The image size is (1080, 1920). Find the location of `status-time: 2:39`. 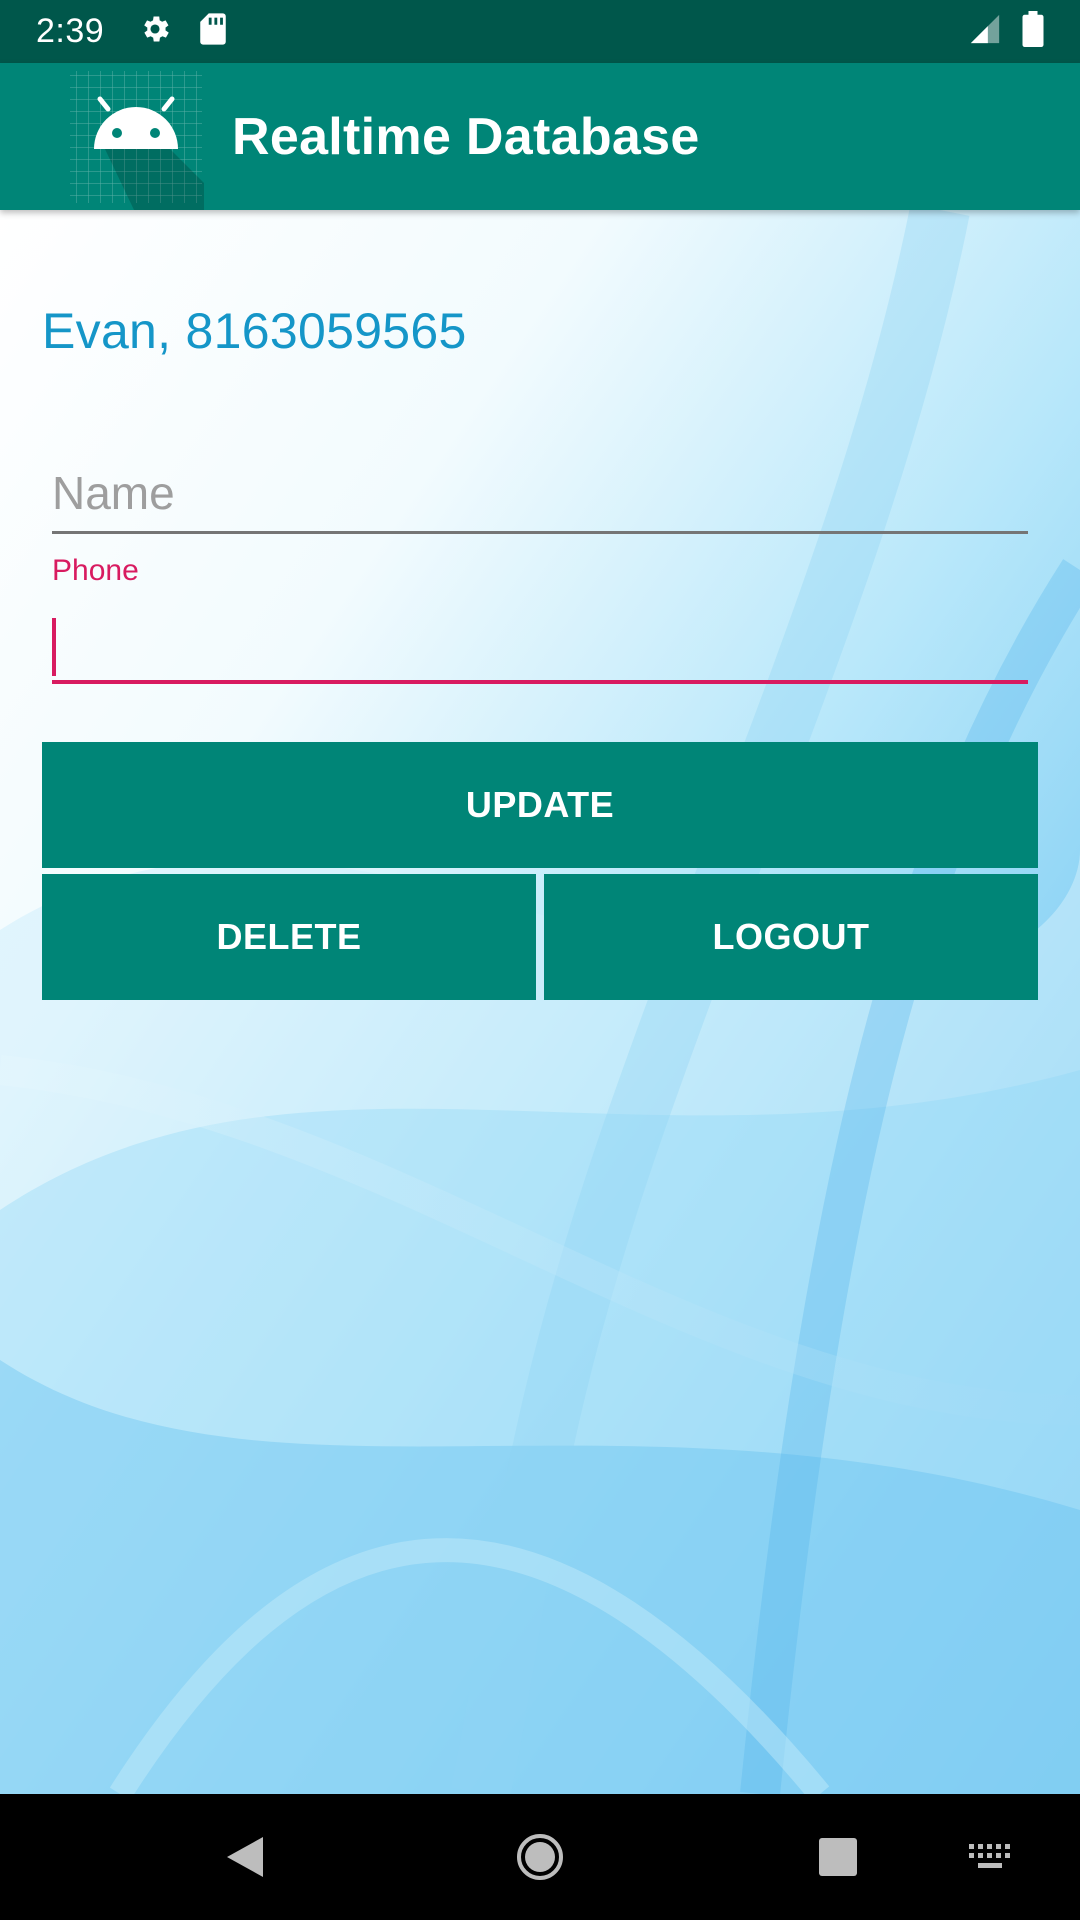

status-time: 2:39 is located at coordinates (70, 31).